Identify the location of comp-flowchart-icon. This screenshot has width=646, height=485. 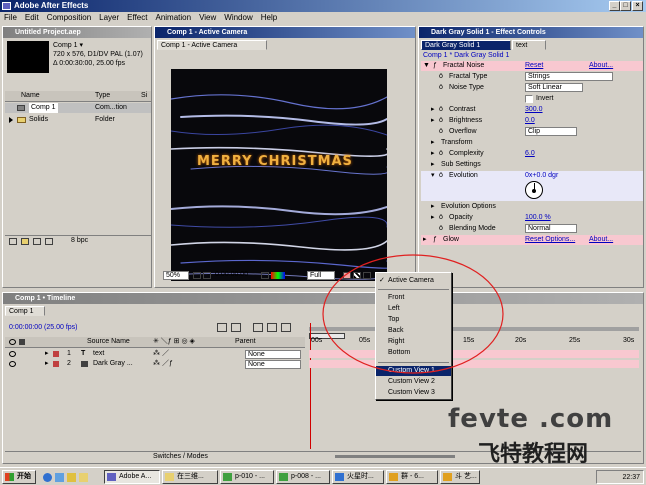
(222, 327).